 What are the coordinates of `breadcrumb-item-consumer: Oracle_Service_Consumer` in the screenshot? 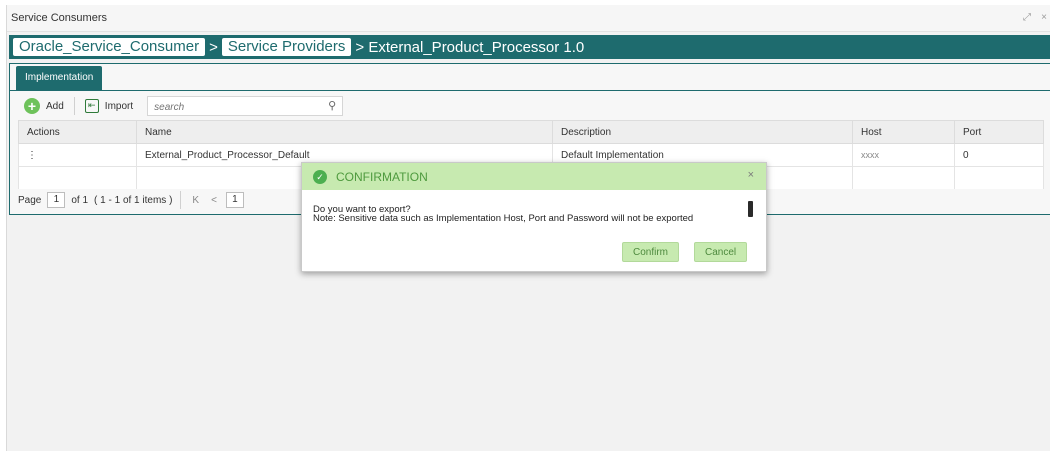 It's located at (109, 47).